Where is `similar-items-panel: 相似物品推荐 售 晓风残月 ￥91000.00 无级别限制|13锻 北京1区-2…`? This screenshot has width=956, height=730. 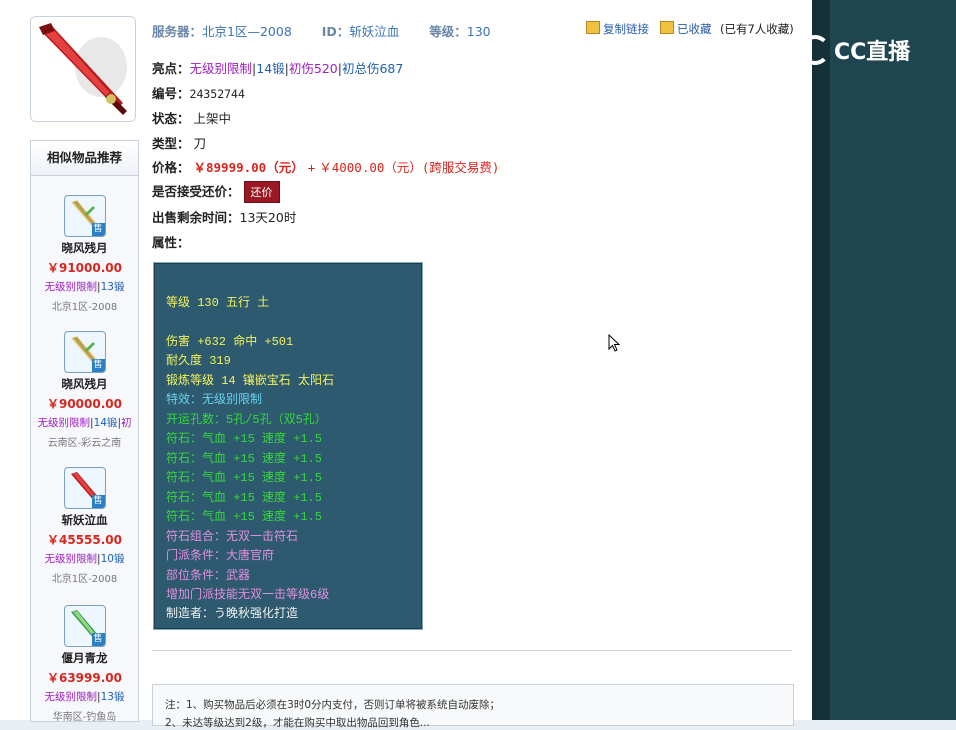
similar-items-panel: 相似物品推荐 售 晓风残月 ￥91000.00 无级别限制|13锻 北京1区-2… is located at coordinates (84, 431).